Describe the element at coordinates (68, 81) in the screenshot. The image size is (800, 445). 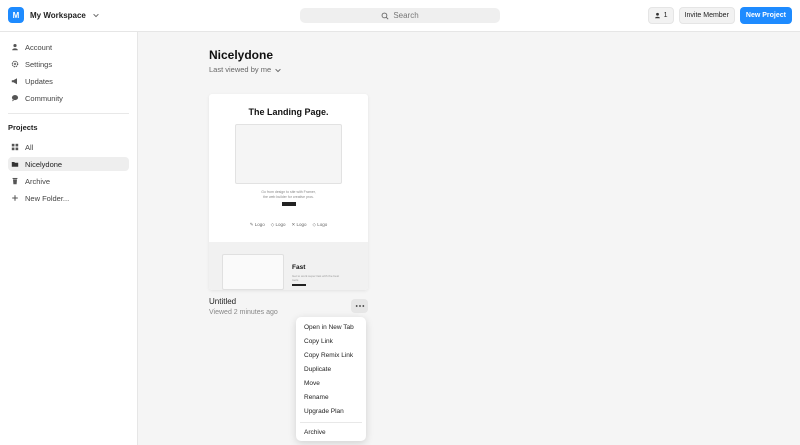
I see `sidebar-item-updates: Updates` at that location.